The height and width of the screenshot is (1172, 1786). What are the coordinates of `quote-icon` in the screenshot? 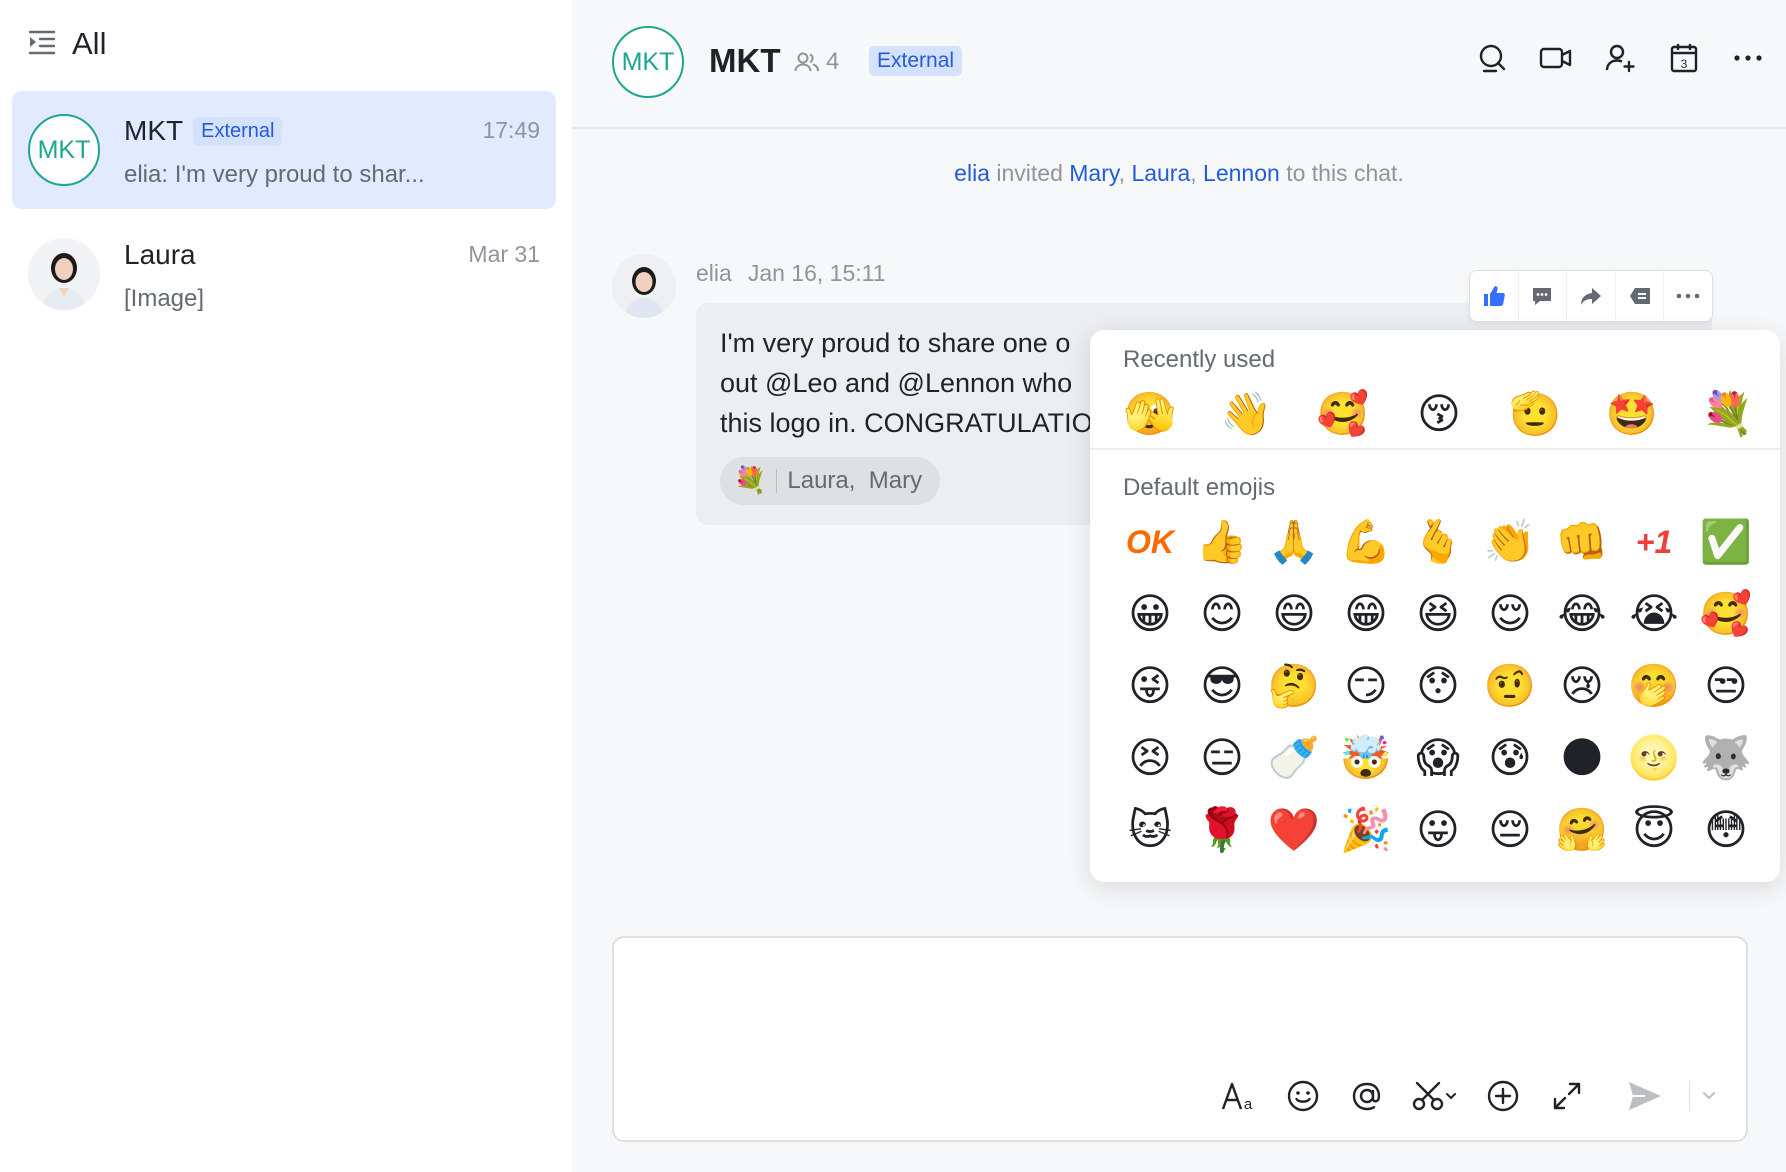 It's located at (1640, 296).